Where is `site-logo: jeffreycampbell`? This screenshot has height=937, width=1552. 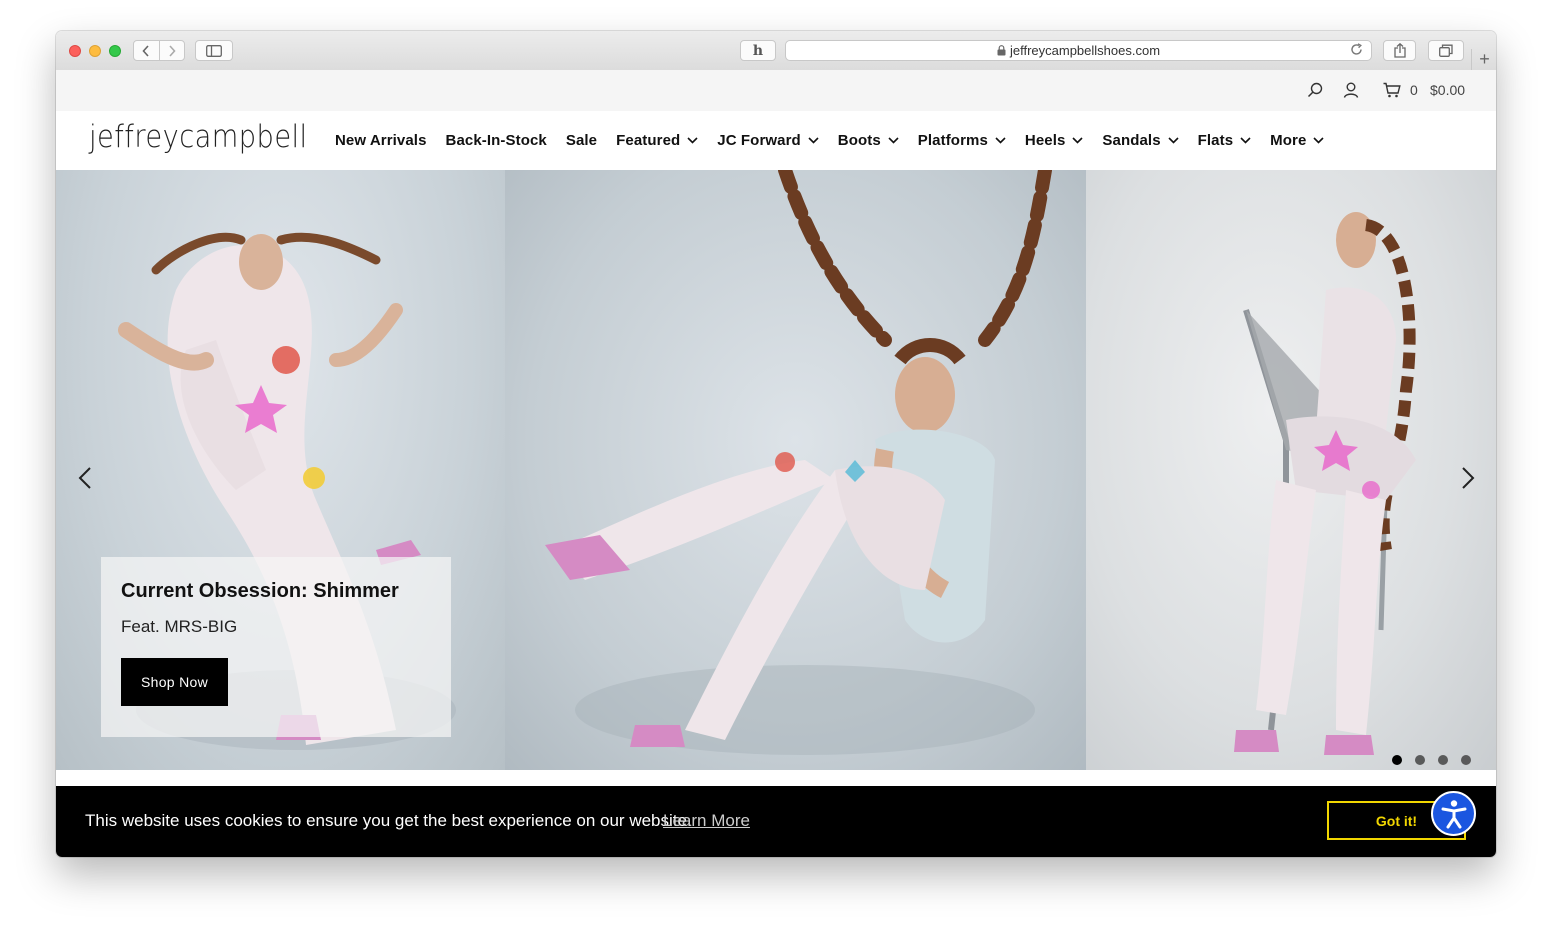 site-logo: jeffreycampbell is located at coordinates (198, 137).